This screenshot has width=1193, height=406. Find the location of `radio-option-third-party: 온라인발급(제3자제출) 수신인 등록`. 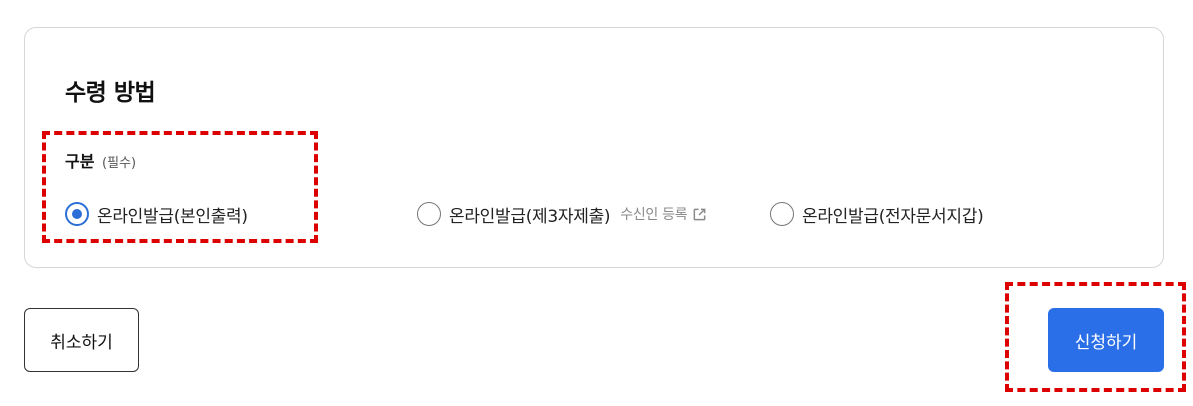

radio-option-third-party: 온라인발급(제3자제출) 수신인 등록 is located at coordinates (562, 214).